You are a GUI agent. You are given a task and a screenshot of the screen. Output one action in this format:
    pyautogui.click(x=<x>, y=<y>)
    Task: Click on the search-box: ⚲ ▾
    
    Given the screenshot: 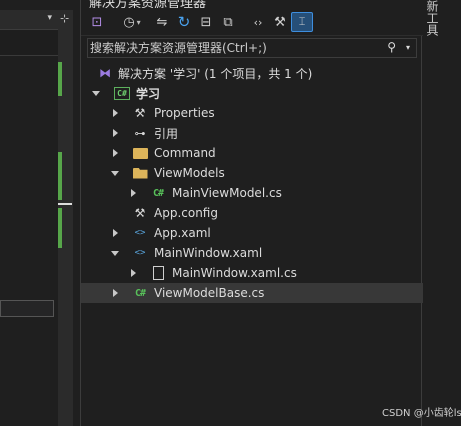 What is the action you would take?
    pyautogui.click(x=252, y=48)
    